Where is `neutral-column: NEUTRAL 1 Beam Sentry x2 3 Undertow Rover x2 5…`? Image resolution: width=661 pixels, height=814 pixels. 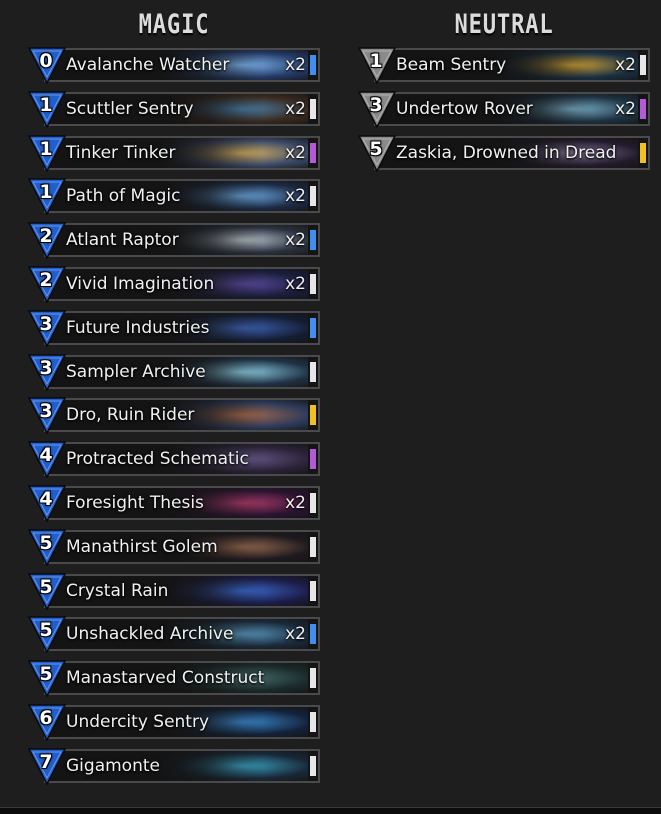
neutral-column: NEUTRAL 1 Beam Sentry x2 3 Undertow Rover x2 5… is located at coordinates (504, 88).